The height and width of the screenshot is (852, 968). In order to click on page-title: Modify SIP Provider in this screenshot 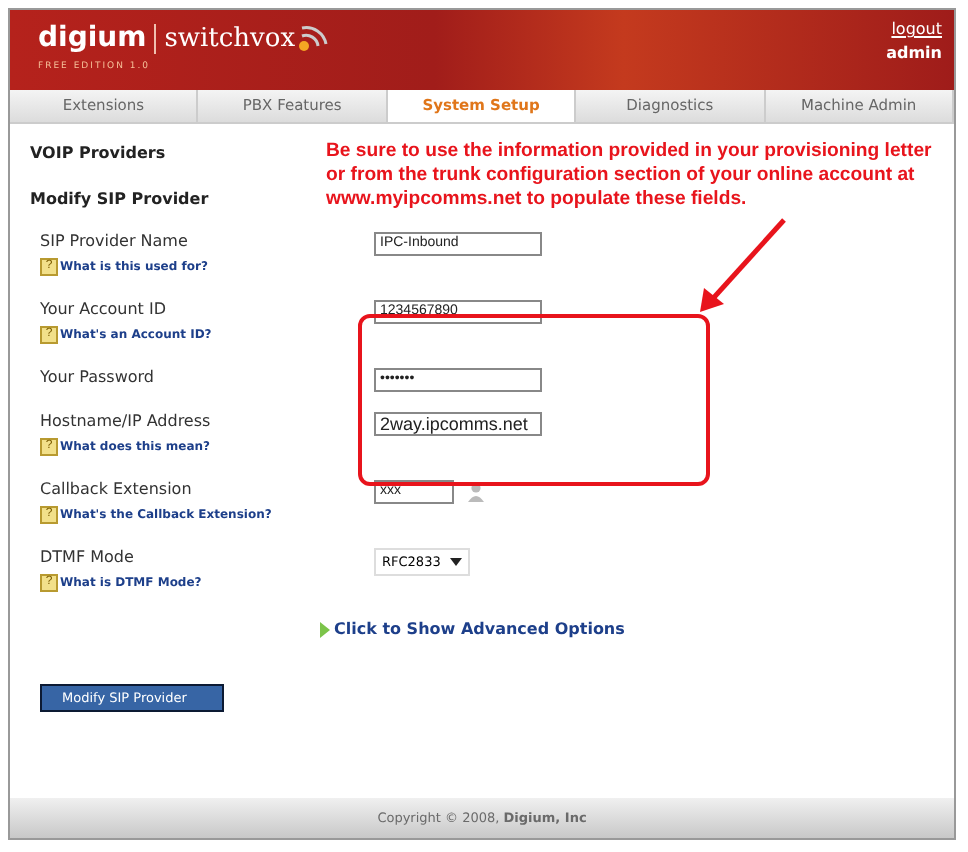, I will do `click(120, 199)`.